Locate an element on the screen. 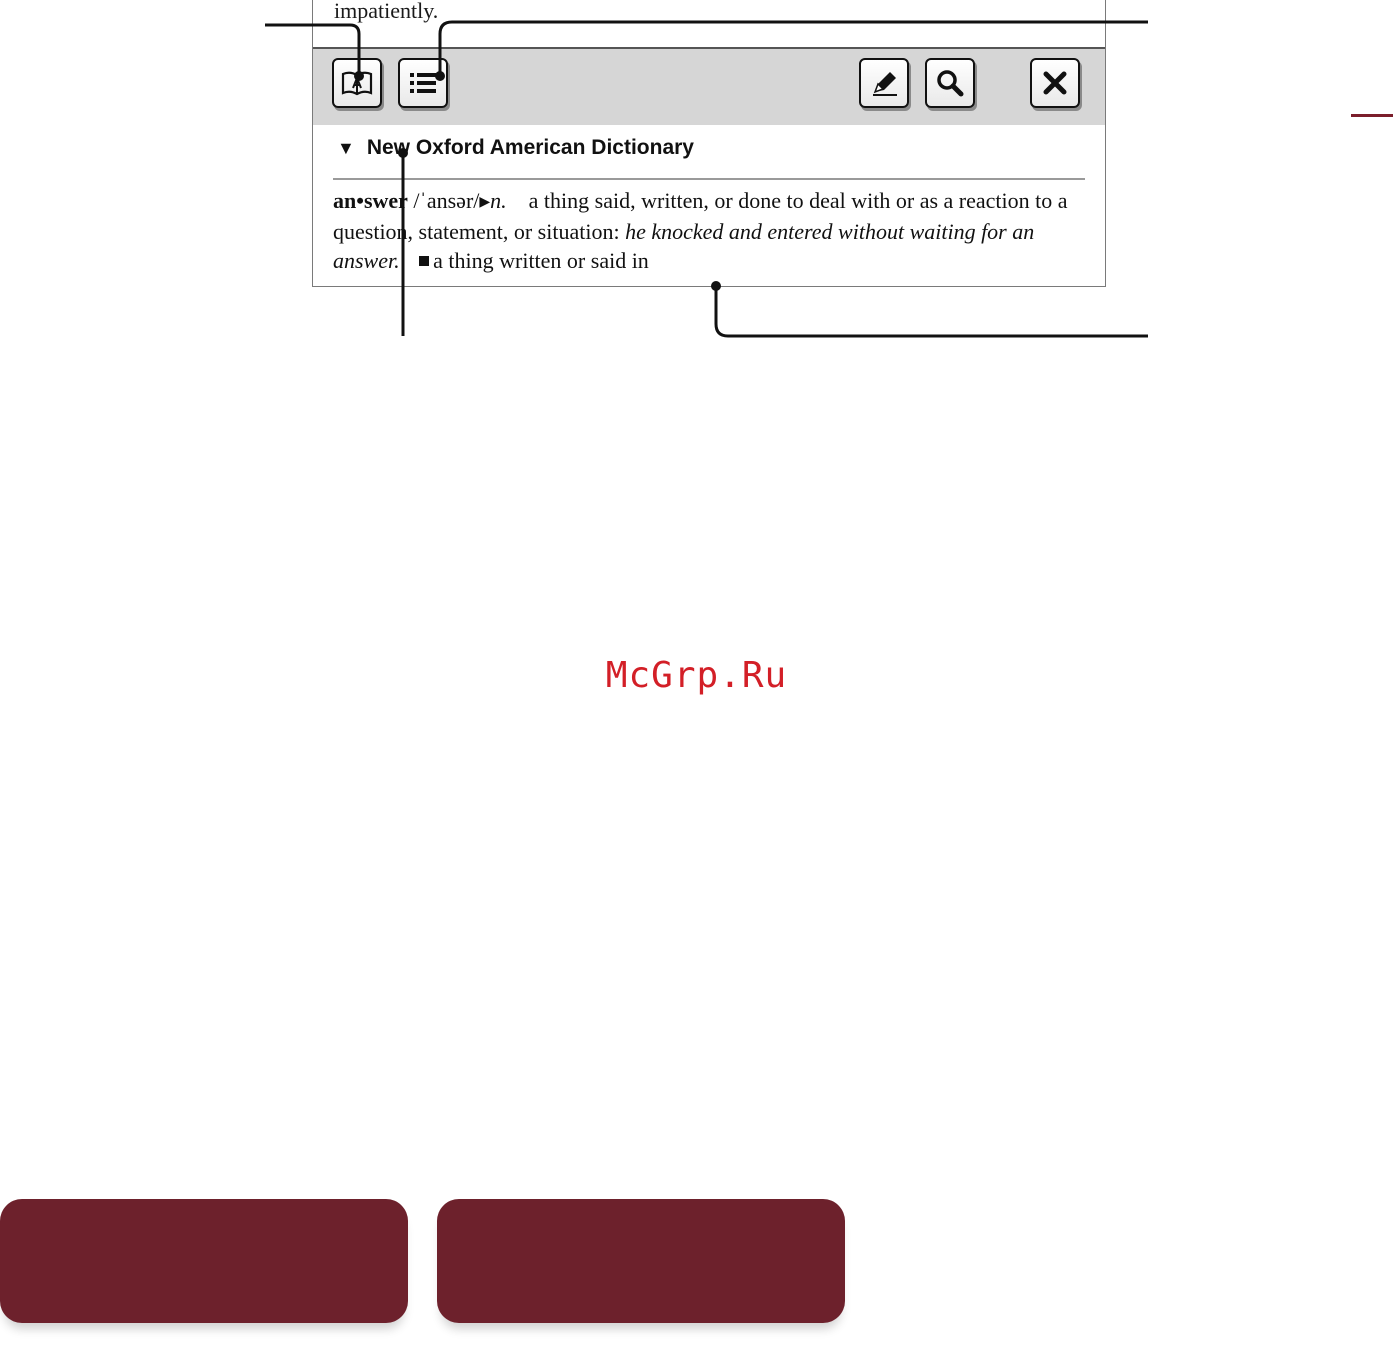 This screenshot has height=1358, width=1393. dictionary-toolbar is located at coordinates (709, 86).